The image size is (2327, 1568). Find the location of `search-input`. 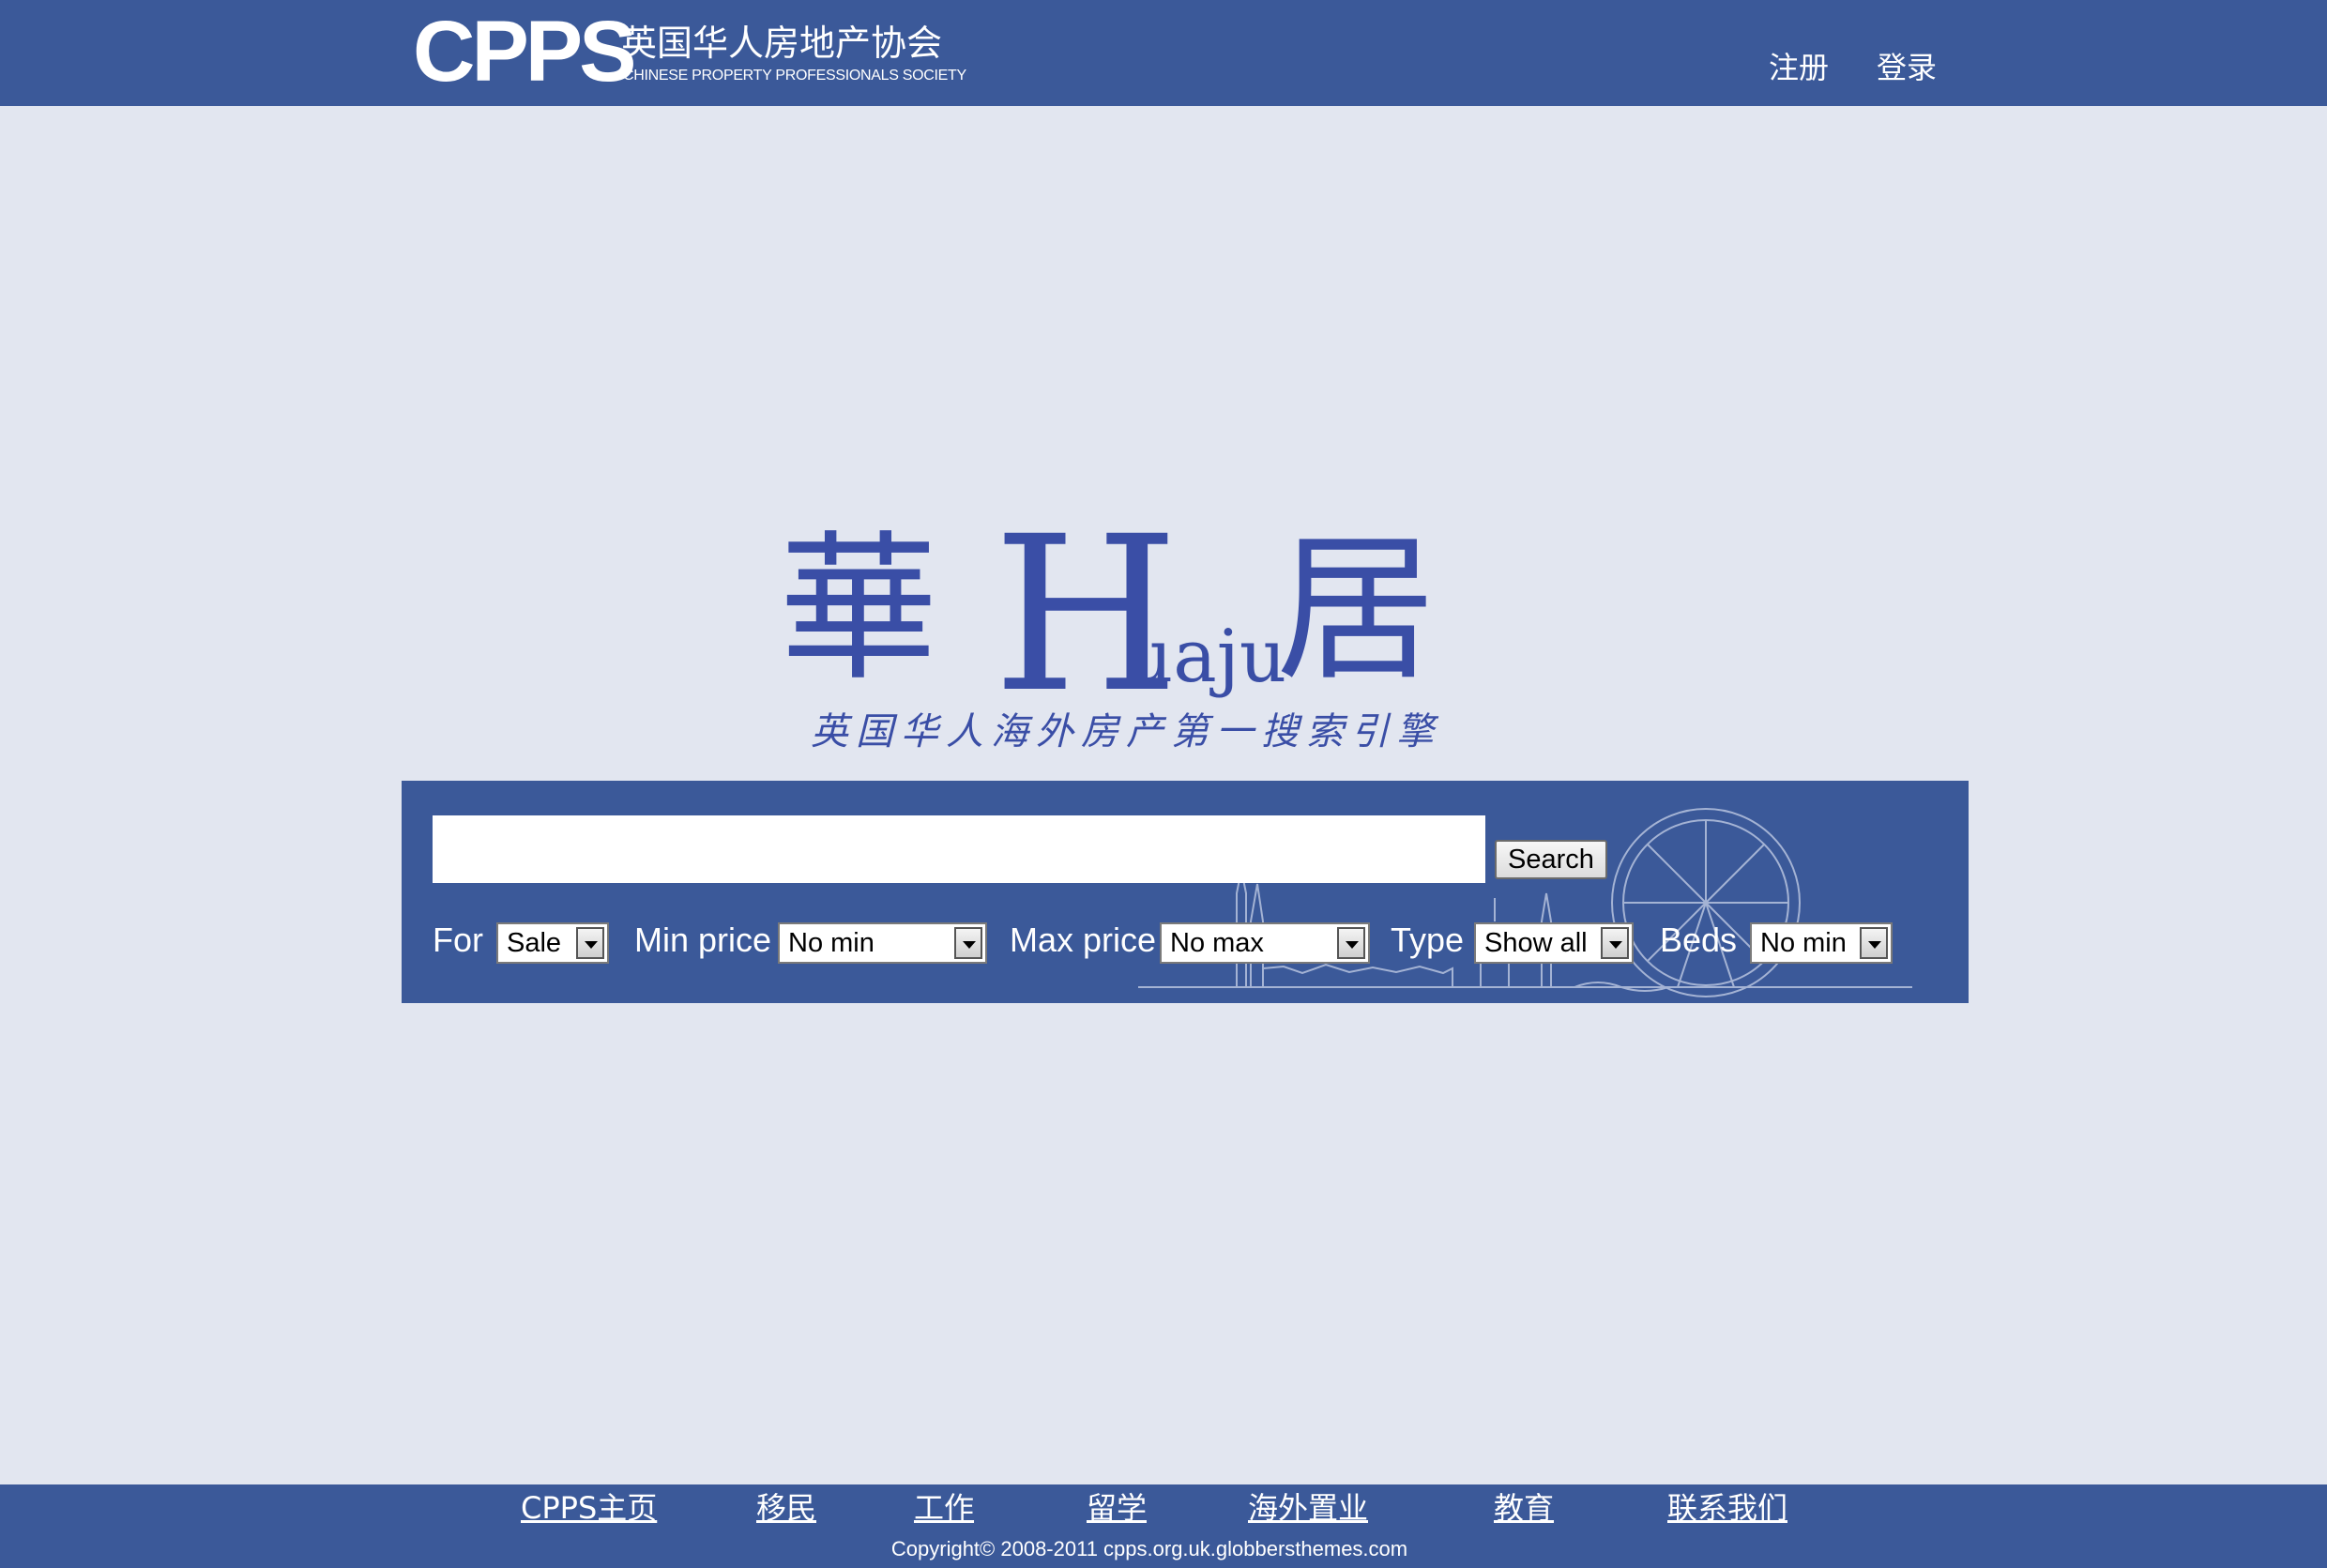

search-input is located at coordinates (959, 849).